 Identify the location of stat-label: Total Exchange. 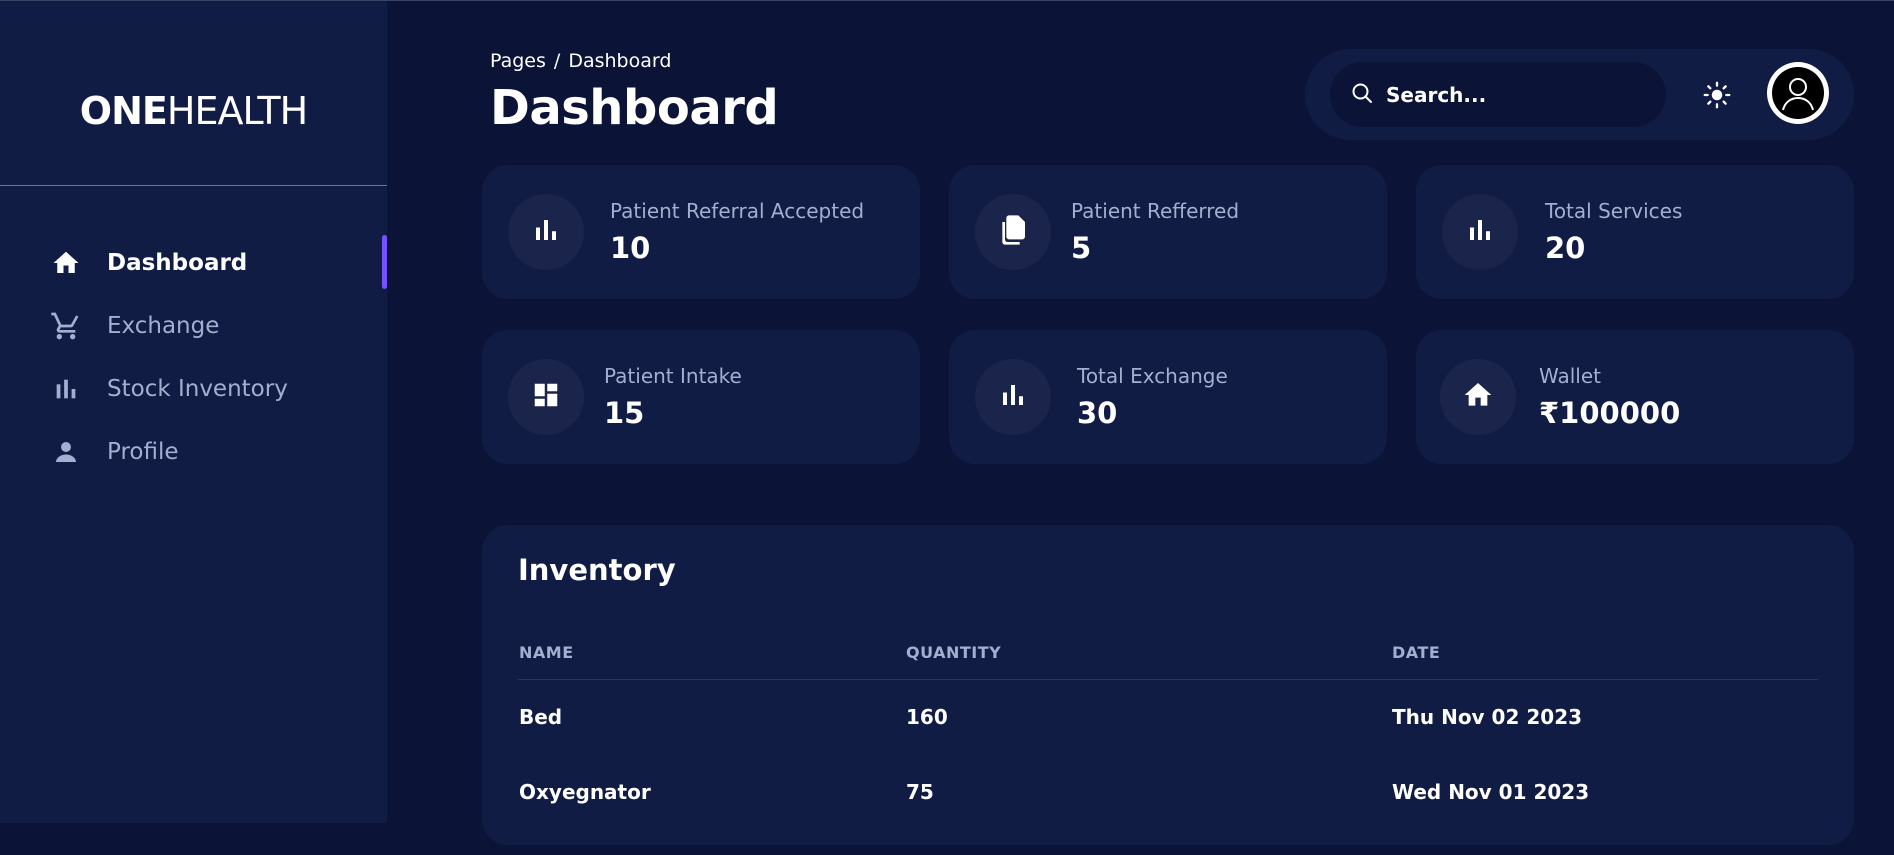
(1152, 376).